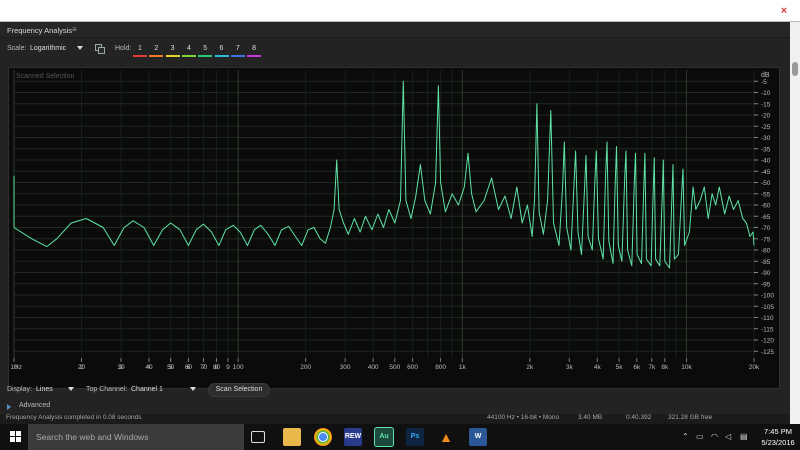  What do you see at coordinates (766, 217) in the screenshot?
I see `y-tick-label: -65` at bounding box center [766, 217].